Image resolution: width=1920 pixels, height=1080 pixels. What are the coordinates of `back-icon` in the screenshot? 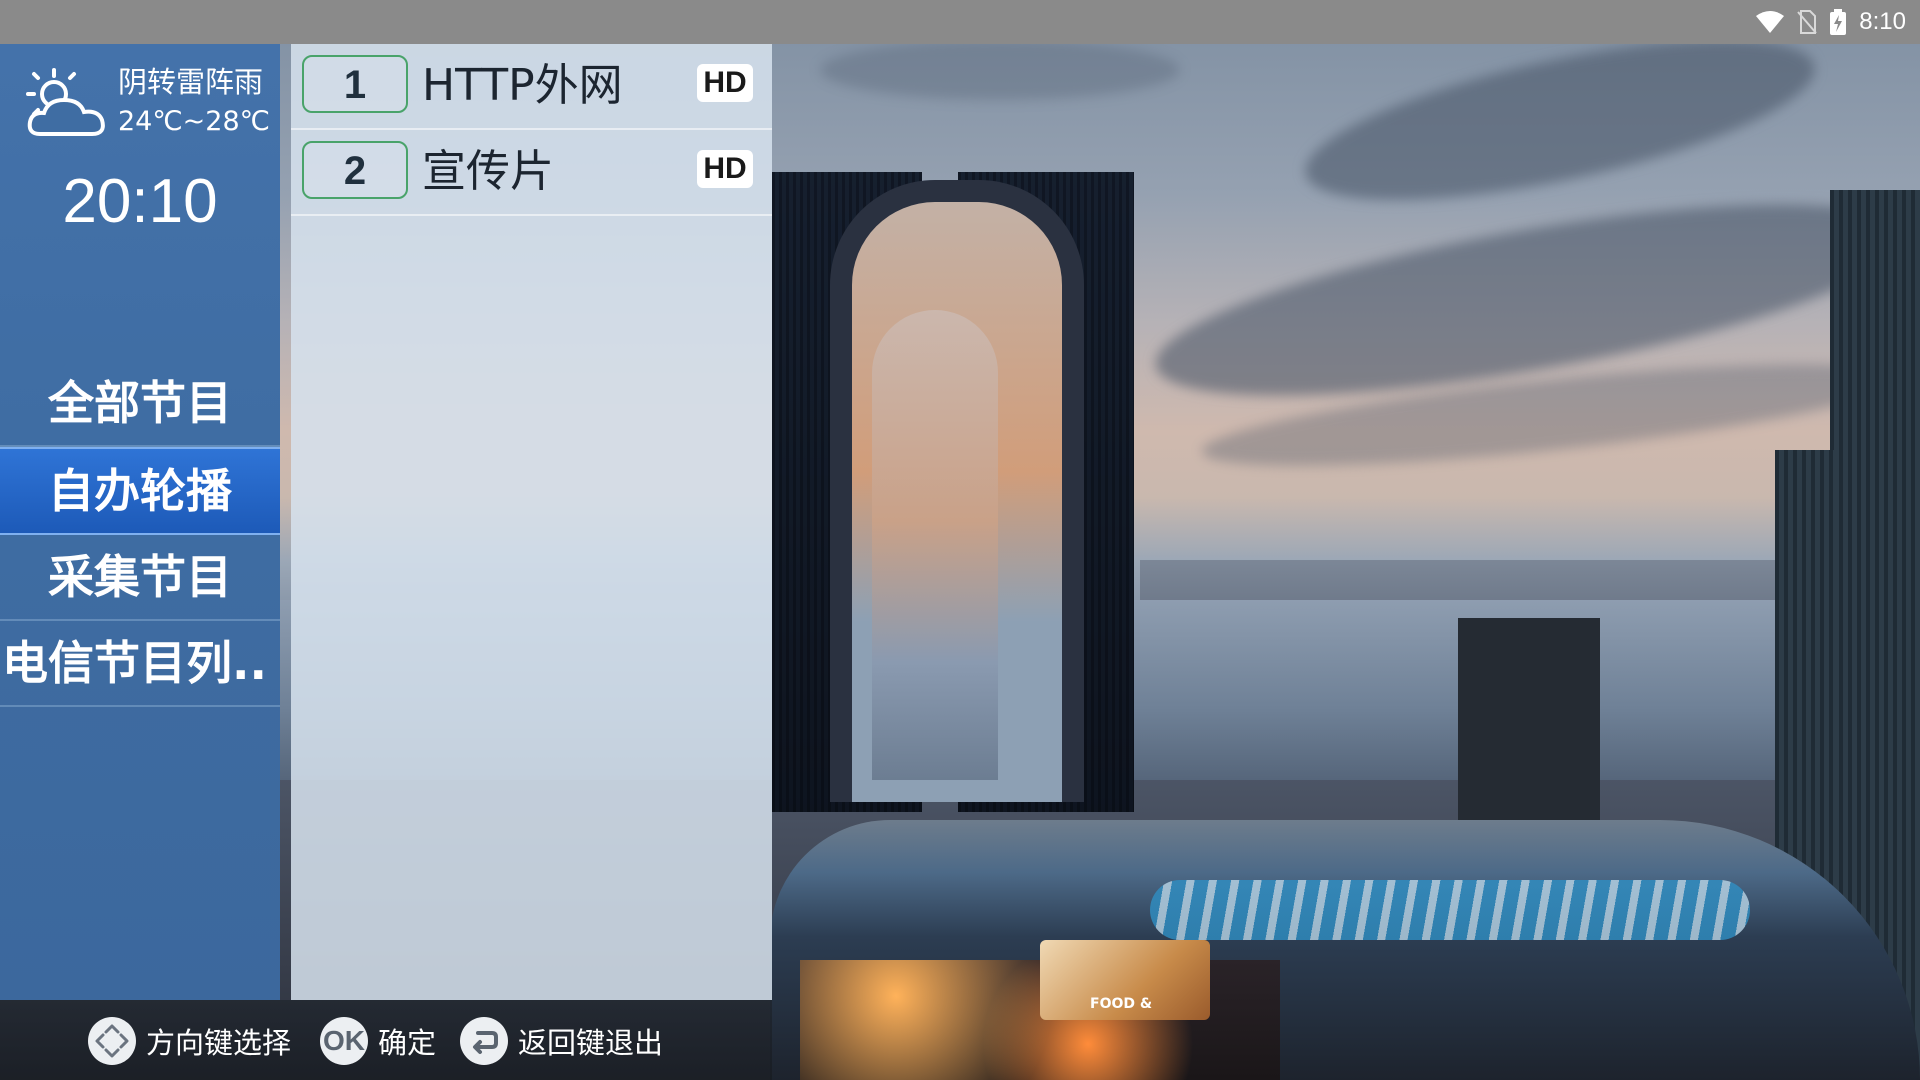 It's located at (484, 1041).